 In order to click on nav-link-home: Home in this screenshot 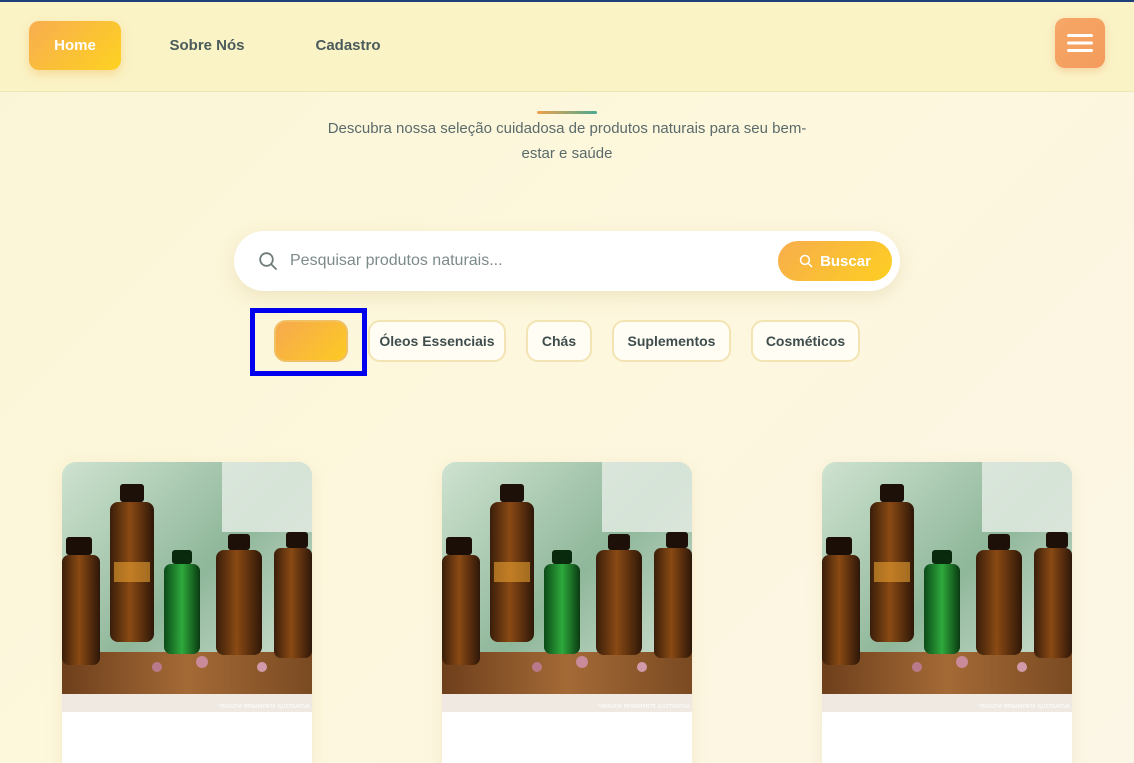, I will do `click(75, 45)`.